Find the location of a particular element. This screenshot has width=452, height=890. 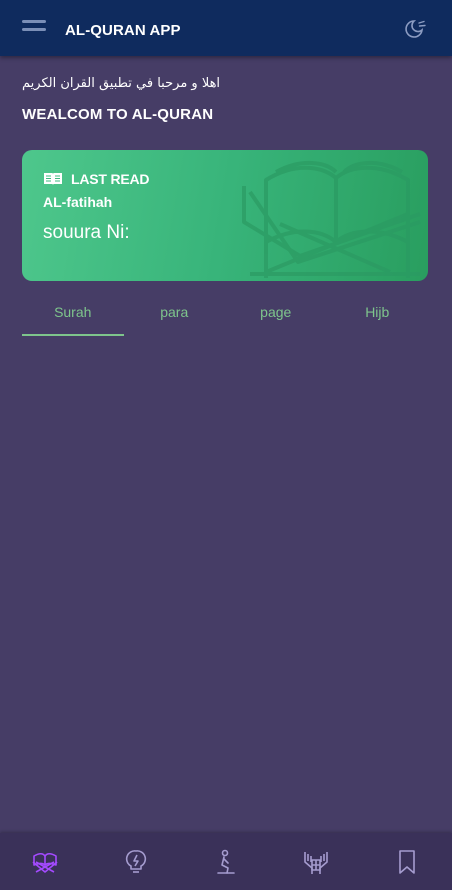

nav-item-bookmark is located at coordinates (407, 861).